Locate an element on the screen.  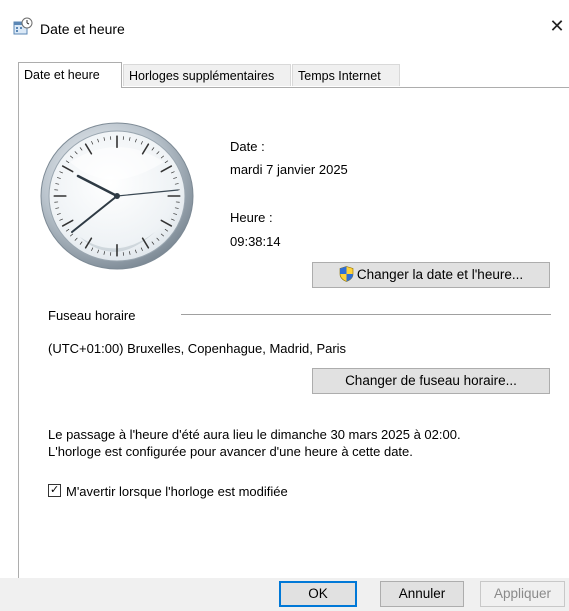
notify-checkbox: ✓ is located at coordinates (54, 490).